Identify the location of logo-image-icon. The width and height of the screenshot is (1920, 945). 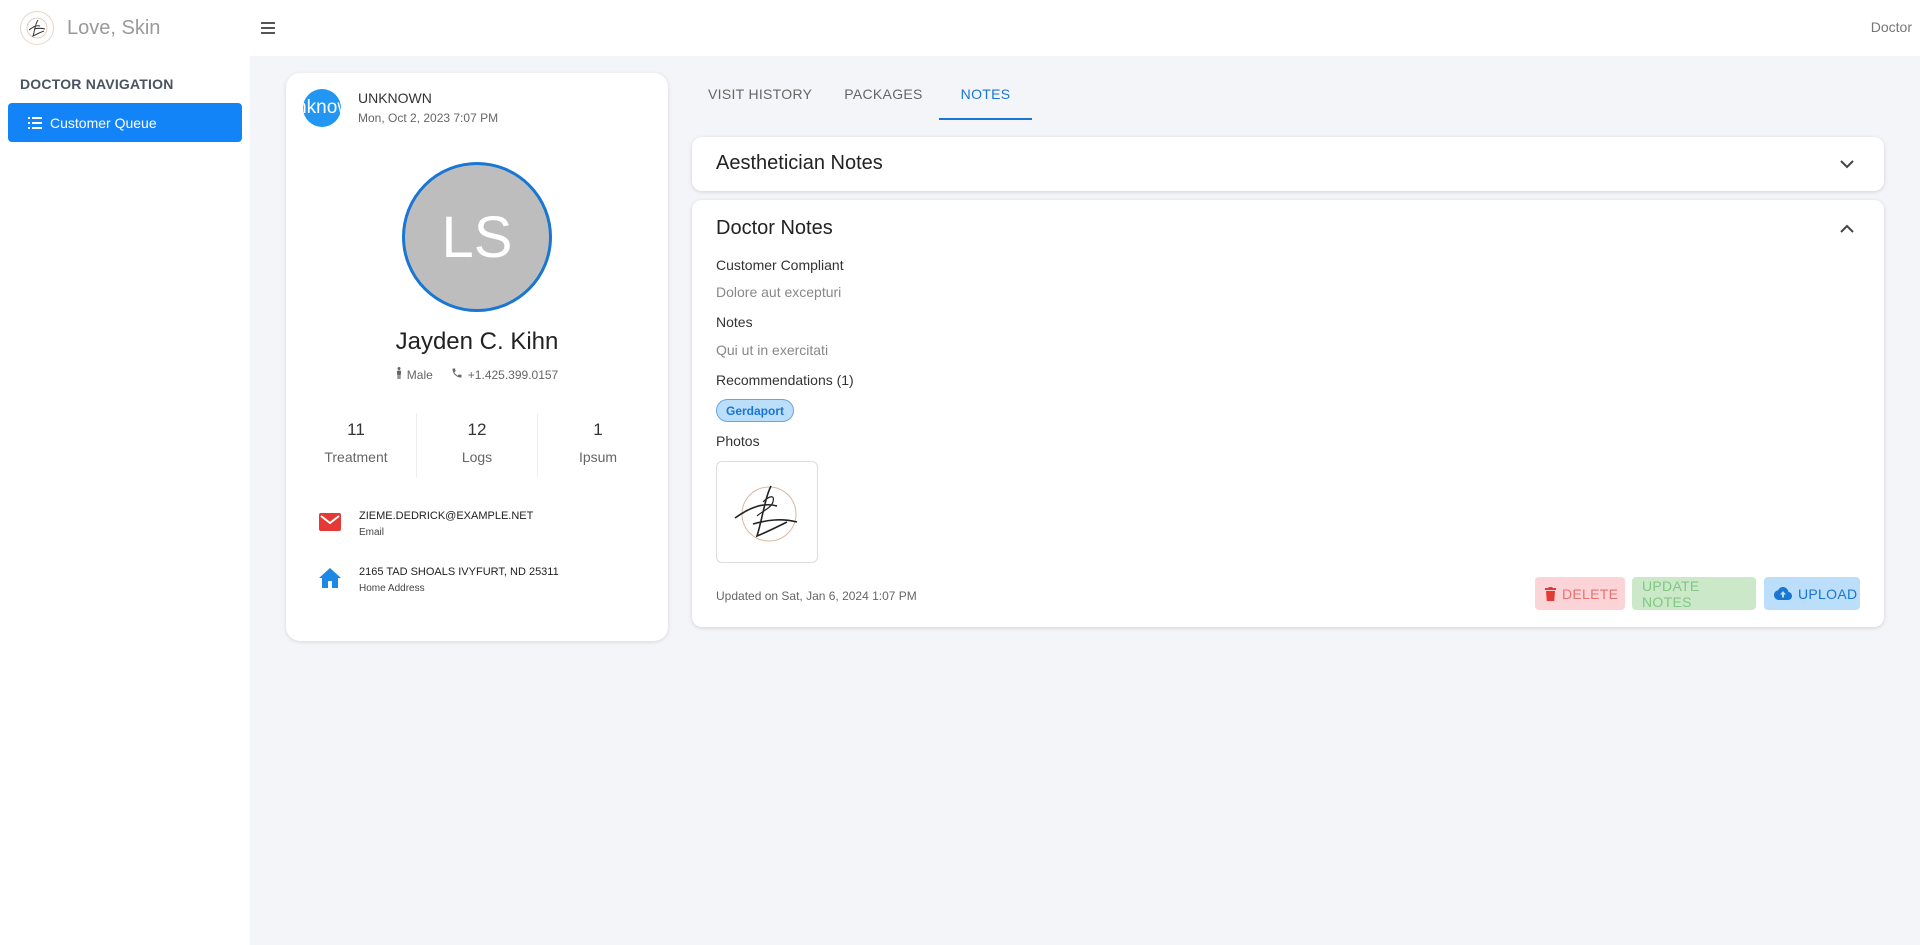
(766, 513).